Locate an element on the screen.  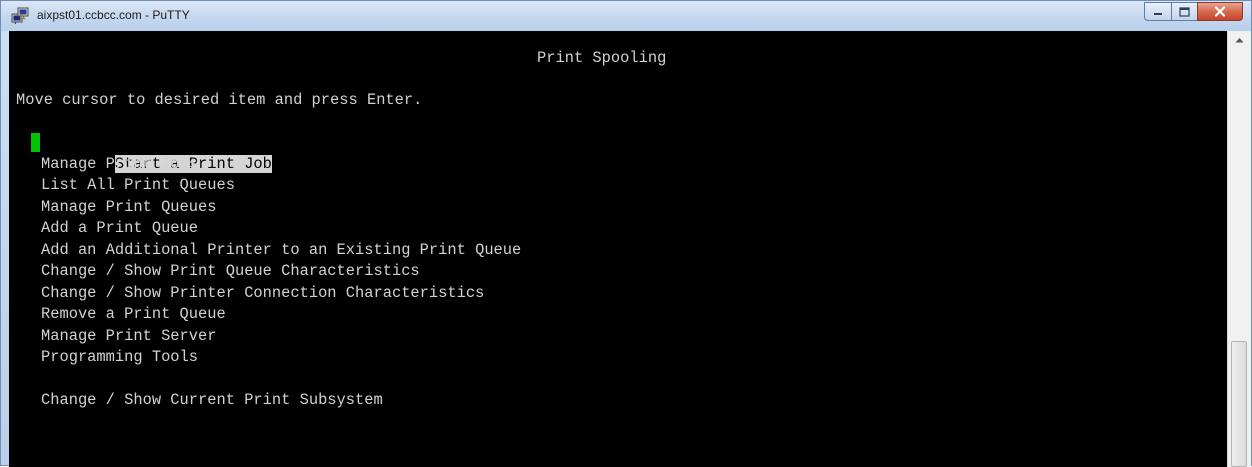
terminal-cursor is located at coordinates (35, 142).